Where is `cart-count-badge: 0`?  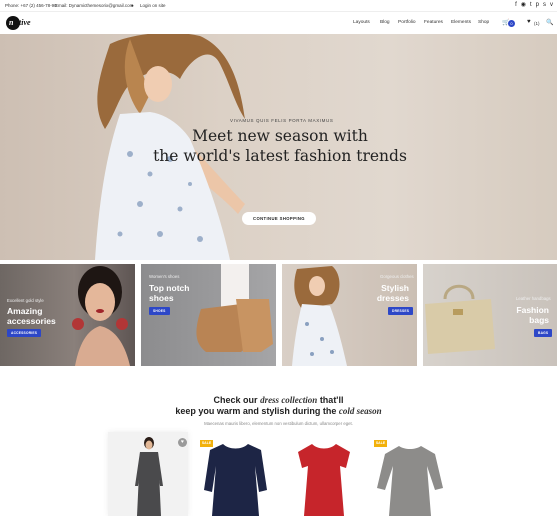 cart-count-badge: 0 is located at coordinates (511, 23).